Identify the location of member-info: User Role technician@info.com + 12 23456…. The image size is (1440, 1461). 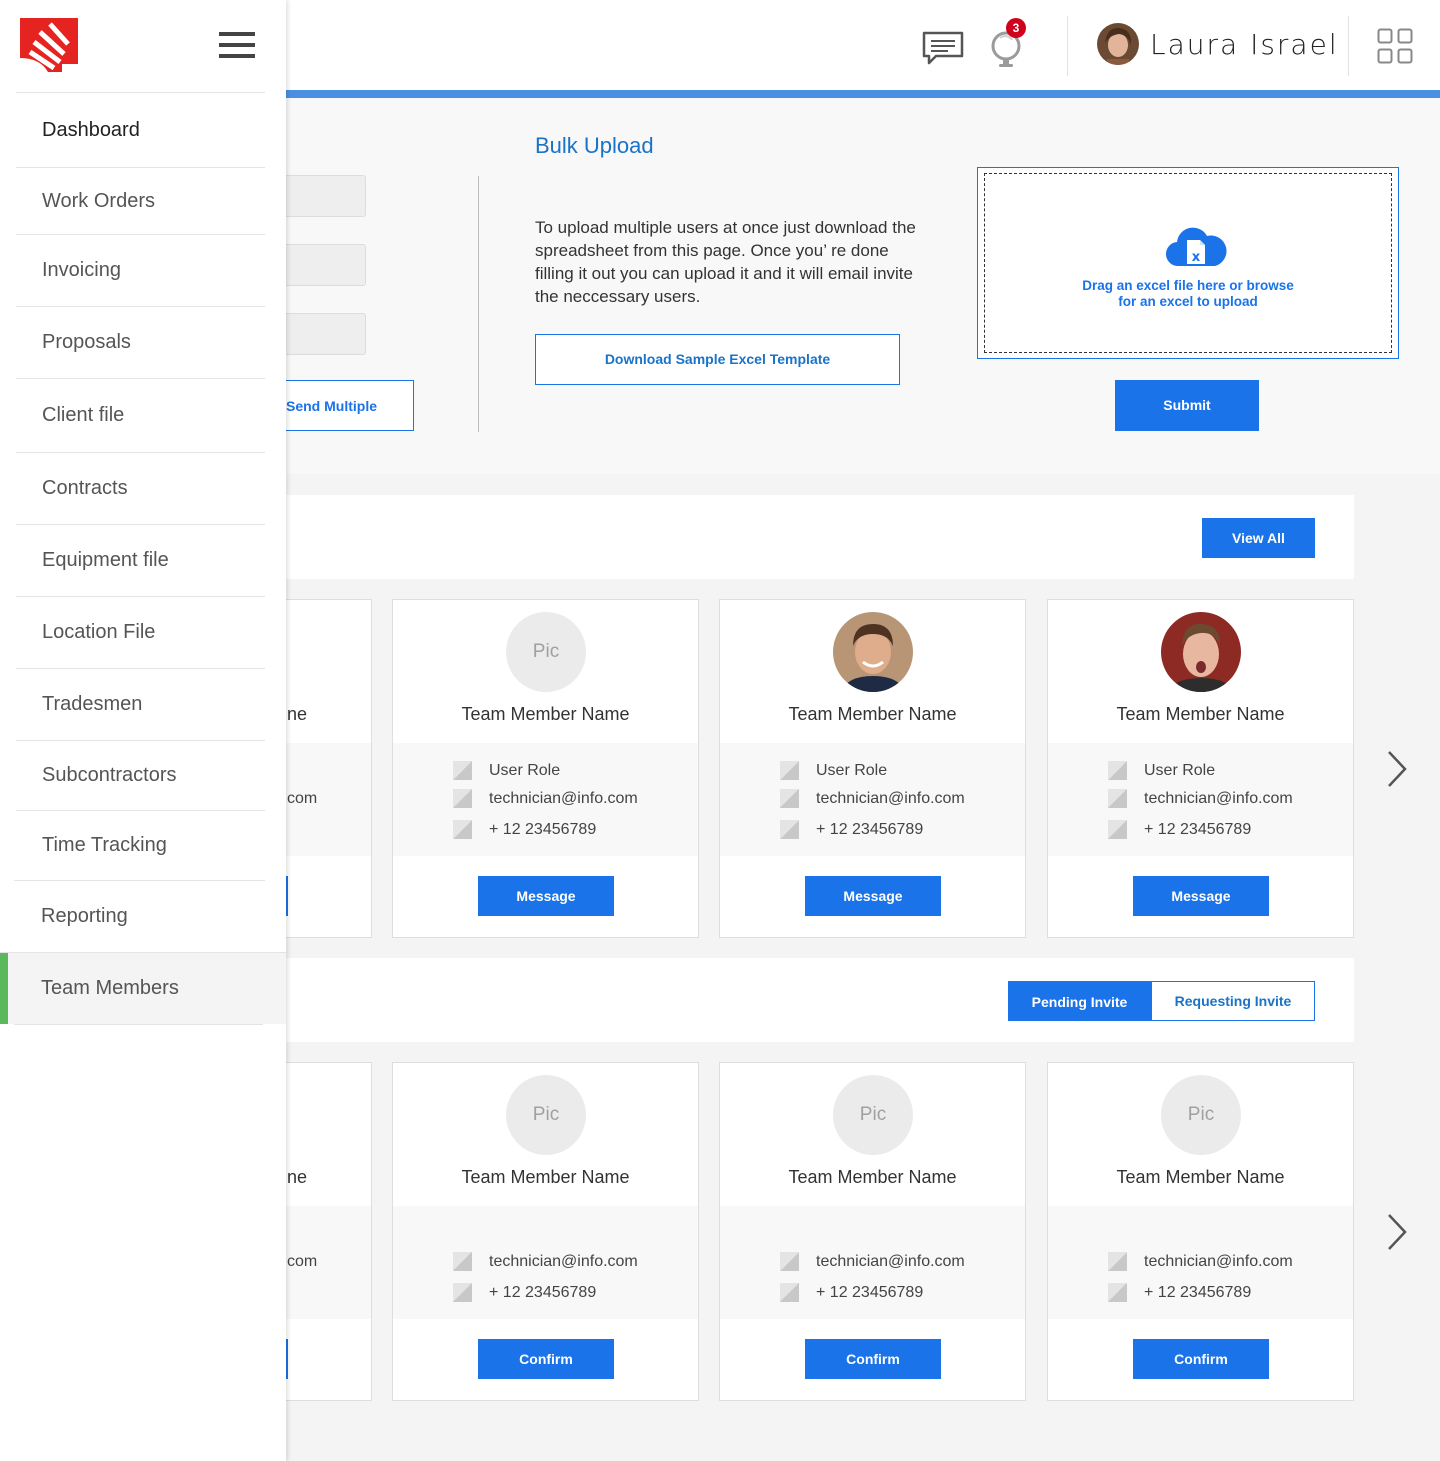
(872, 799).